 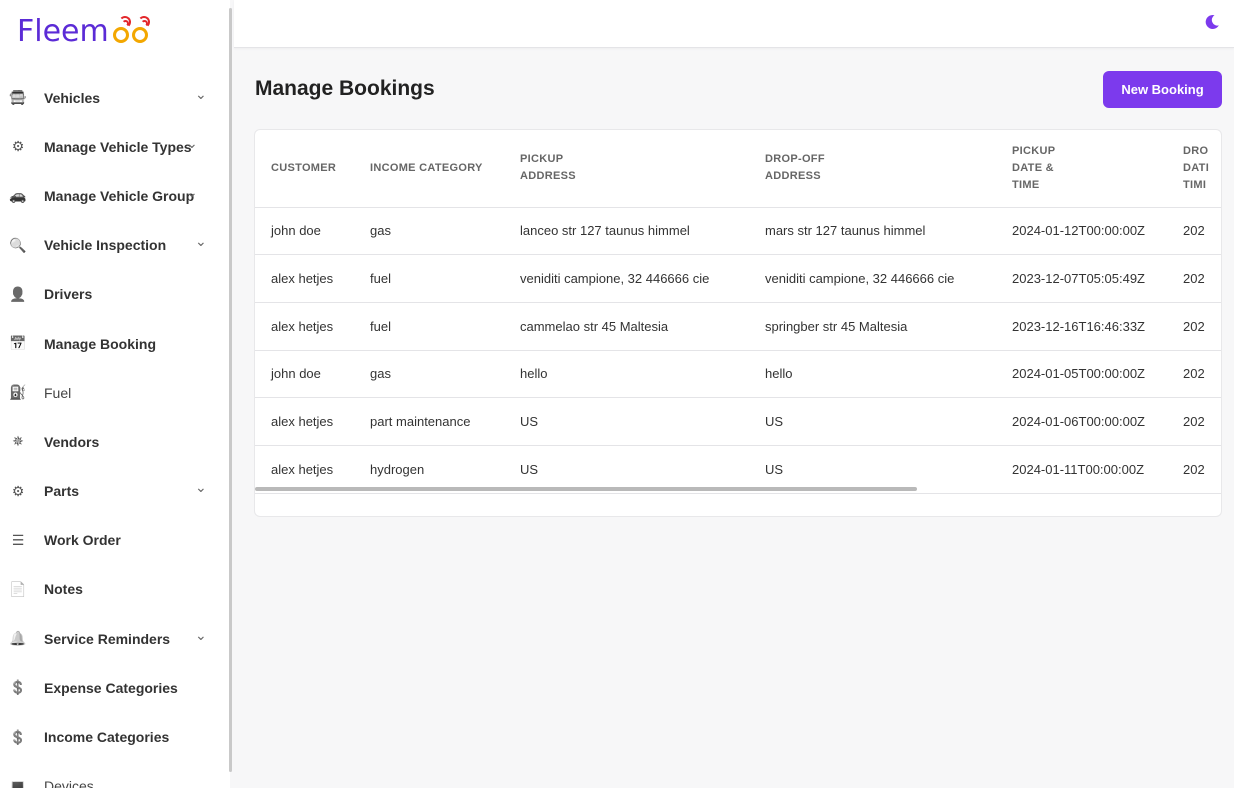 I want to click on table-cell: veniditi campione, 32 446666 cie, so click(x=626, y=278).